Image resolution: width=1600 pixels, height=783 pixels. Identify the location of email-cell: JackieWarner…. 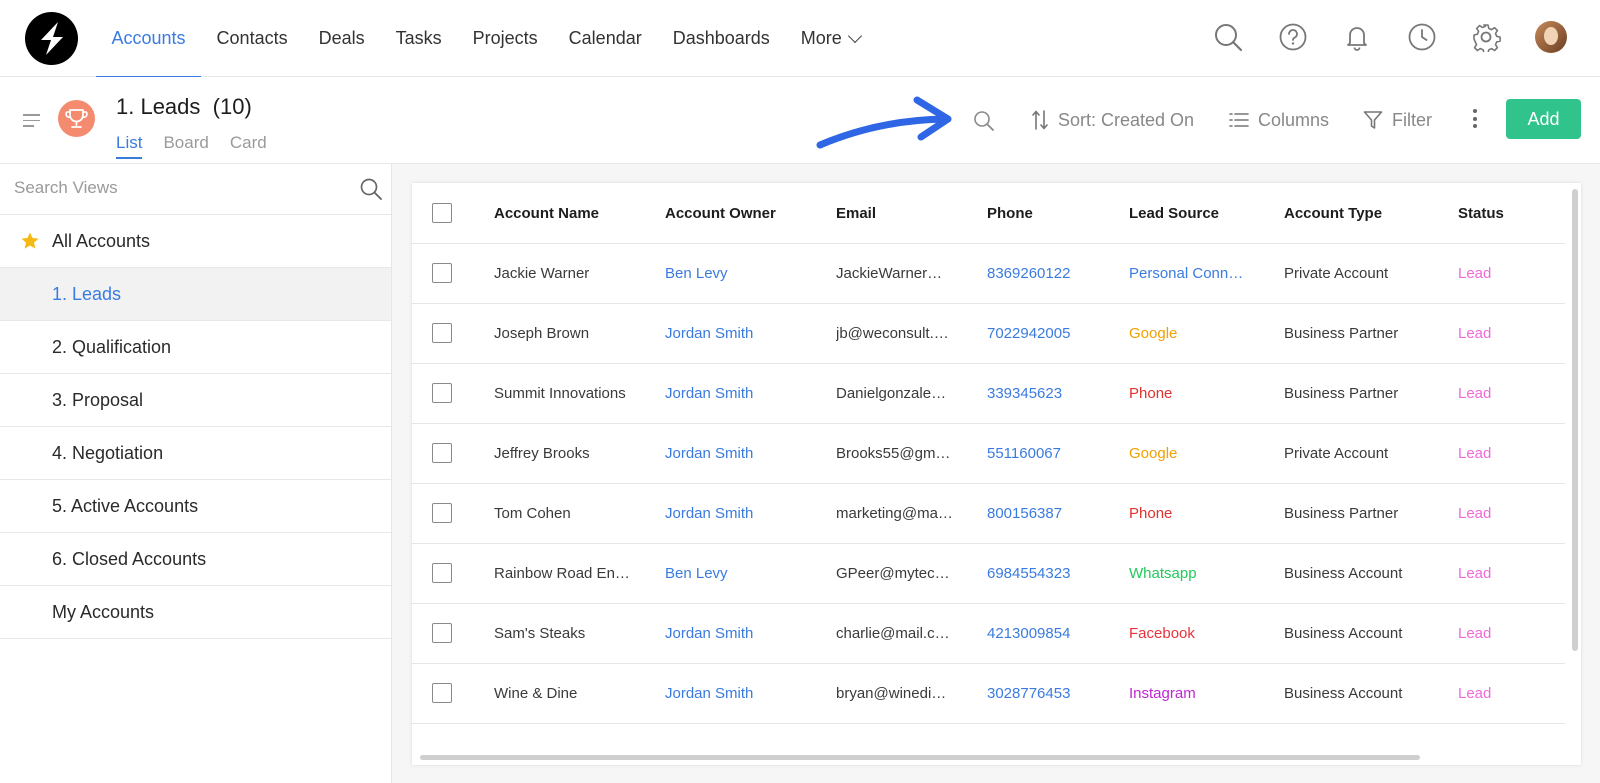
(889, 273).